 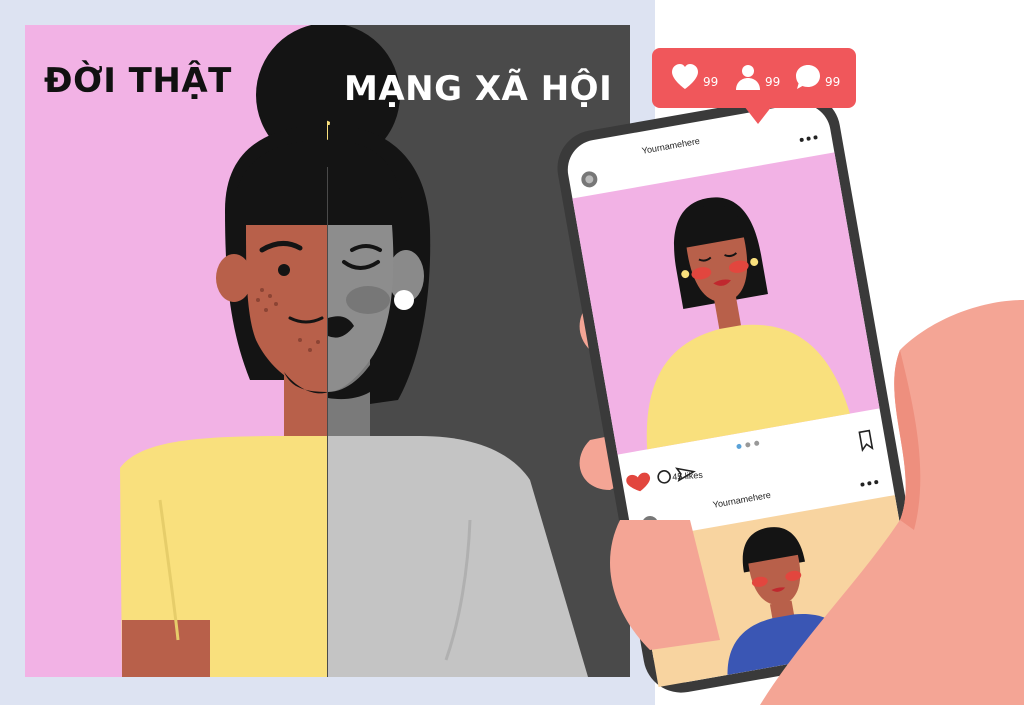 I want to click on comment-bubble-icon, so click(x=808, y=77).